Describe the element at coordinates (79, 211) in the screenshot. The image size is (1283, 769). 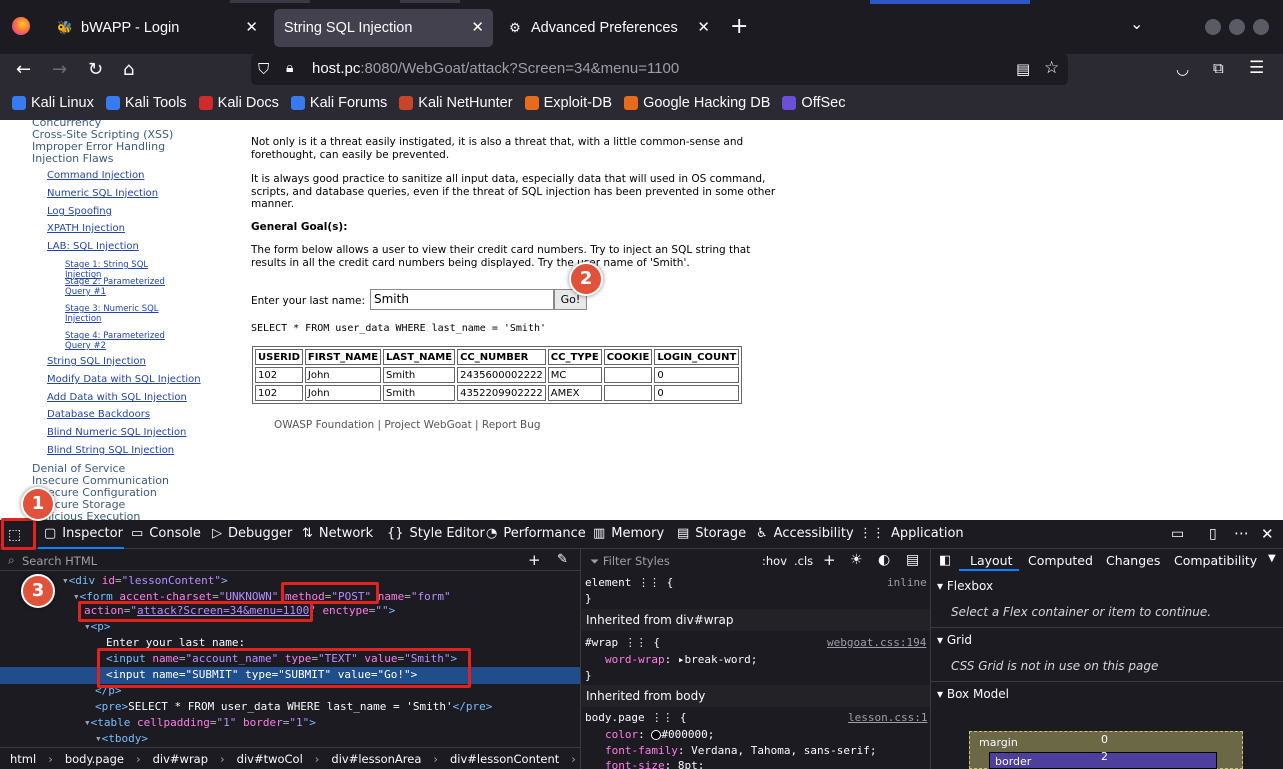
I see `menu-item: Log Spoofing` at that location.